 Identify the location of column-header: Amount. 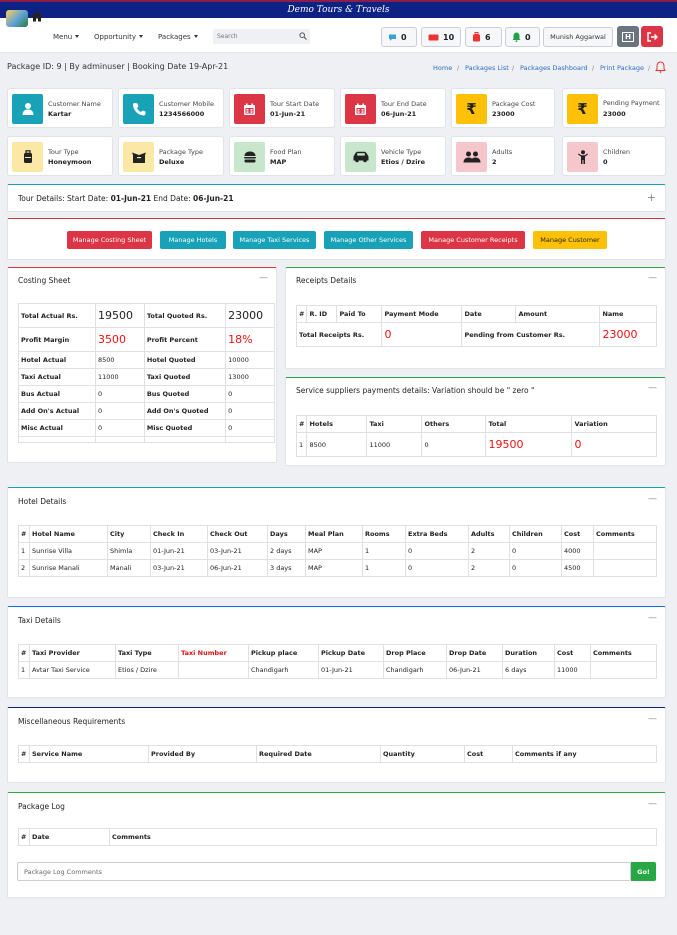
(558, 314).